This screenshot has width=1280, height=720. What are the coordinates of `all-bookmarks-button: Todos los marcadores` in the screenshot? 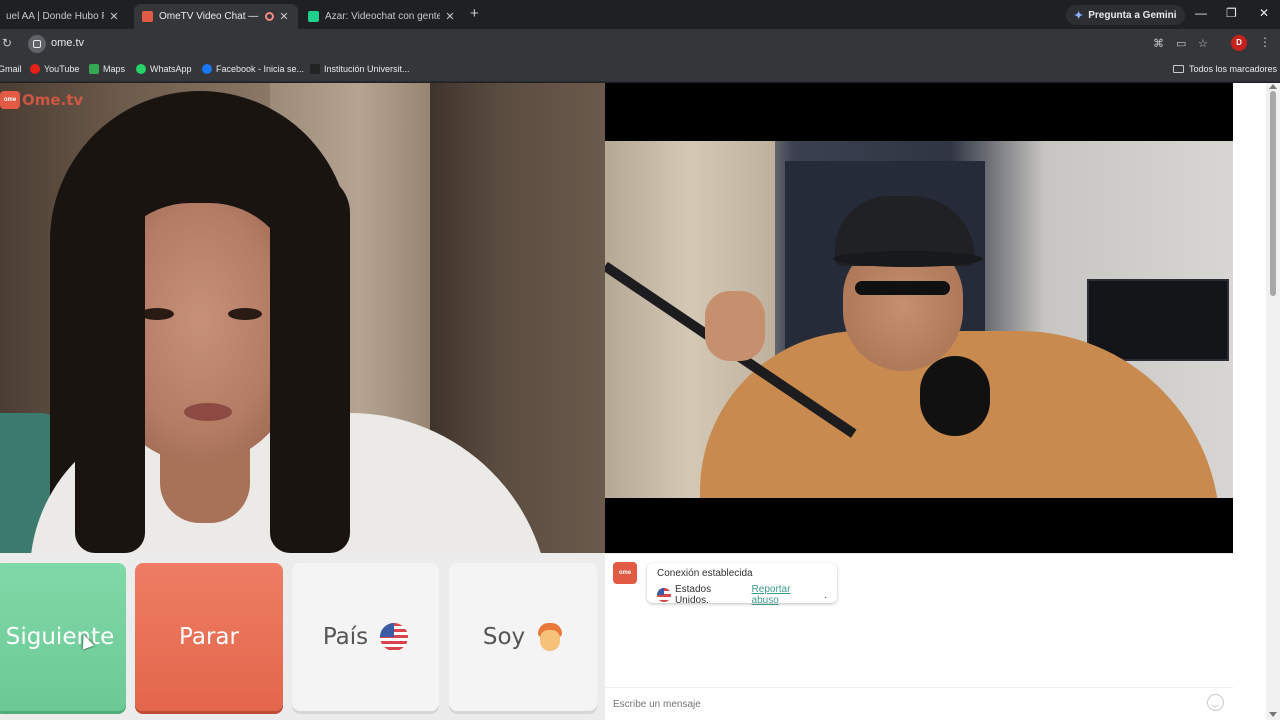 It's located at (1225, 69).